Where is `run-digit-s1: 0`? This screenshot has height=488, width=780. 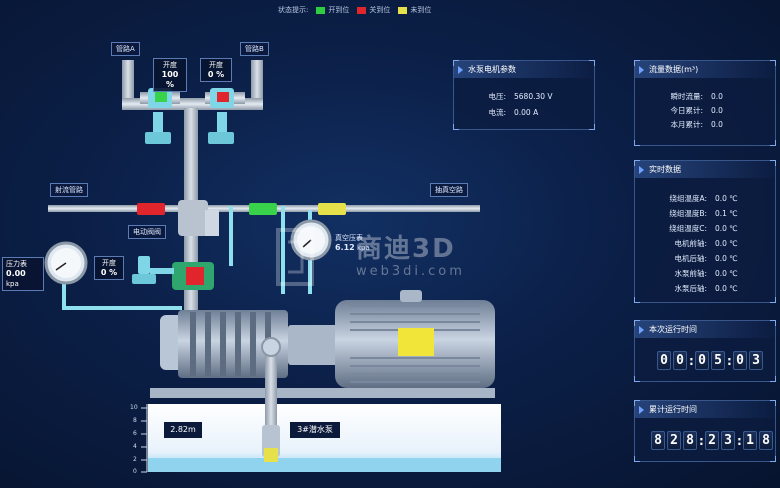
run-digit-s1: 0 is located at coordinates (740, 360).